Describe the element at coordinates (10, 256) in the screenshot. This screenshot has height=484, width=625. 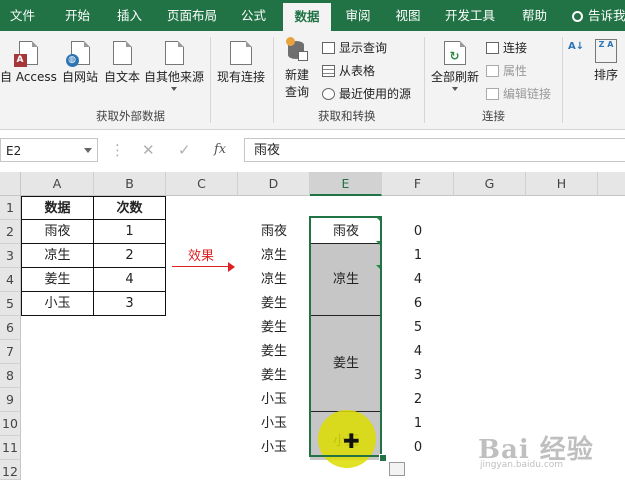
I see `row-header-3: 3` at that location.